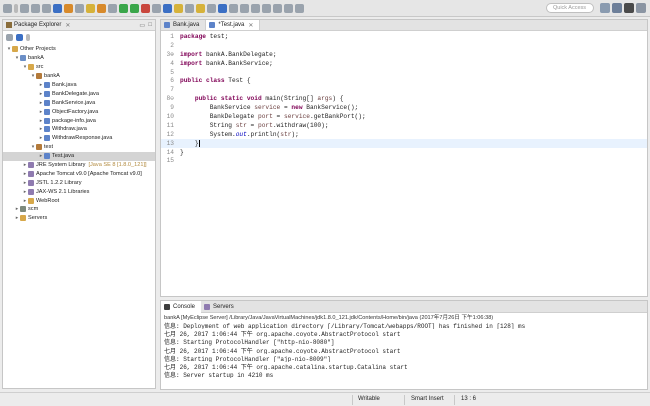 Image resolution: width=650 pixels, height=406 pixels. What do you see at coordinates (79, 67) in the screenshot?
I see `tree-item: ▾ src` at bounding box center [79, 67].